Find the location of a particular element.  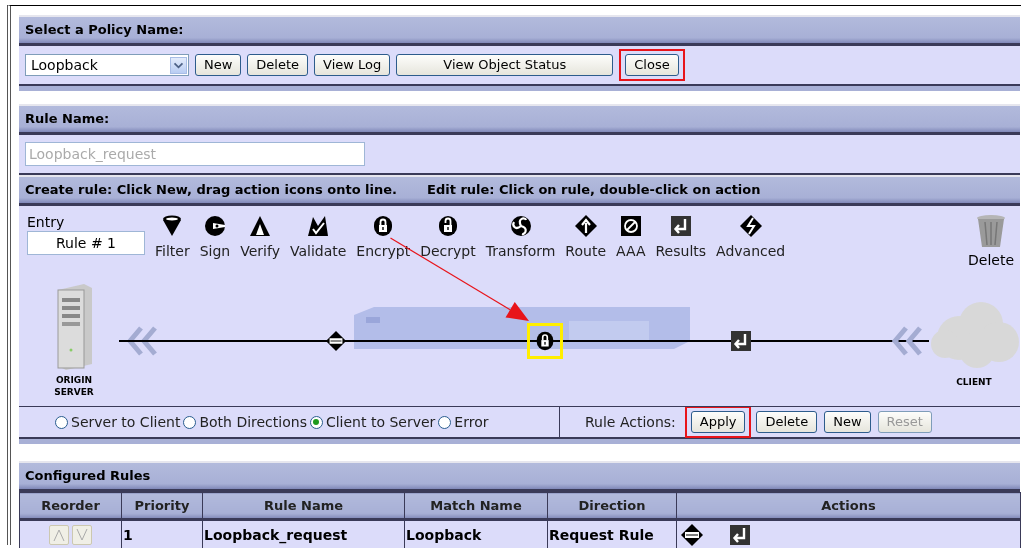

toolbar-button: View Log is located at coordinates (352, 65).